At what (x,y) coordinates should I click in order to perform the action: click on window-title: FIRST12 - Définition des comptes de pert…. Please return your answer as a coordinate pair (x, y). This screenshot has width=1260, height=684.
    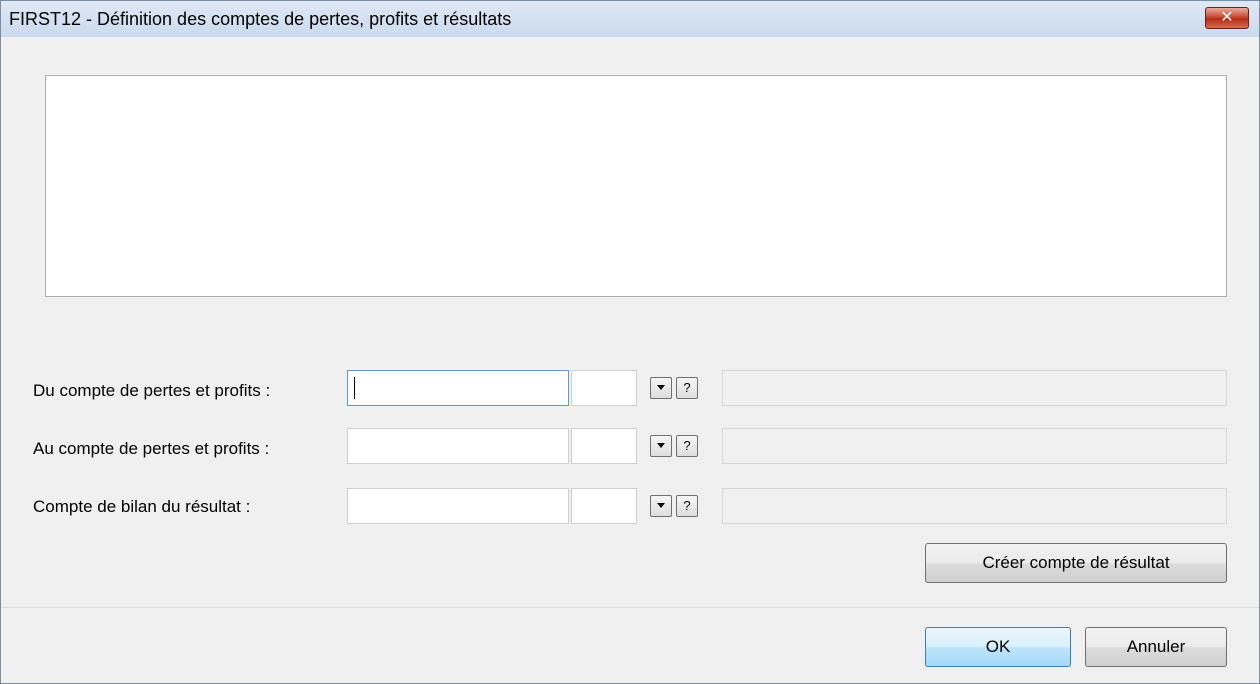
    Looking at the image, I should click on (260, 19).